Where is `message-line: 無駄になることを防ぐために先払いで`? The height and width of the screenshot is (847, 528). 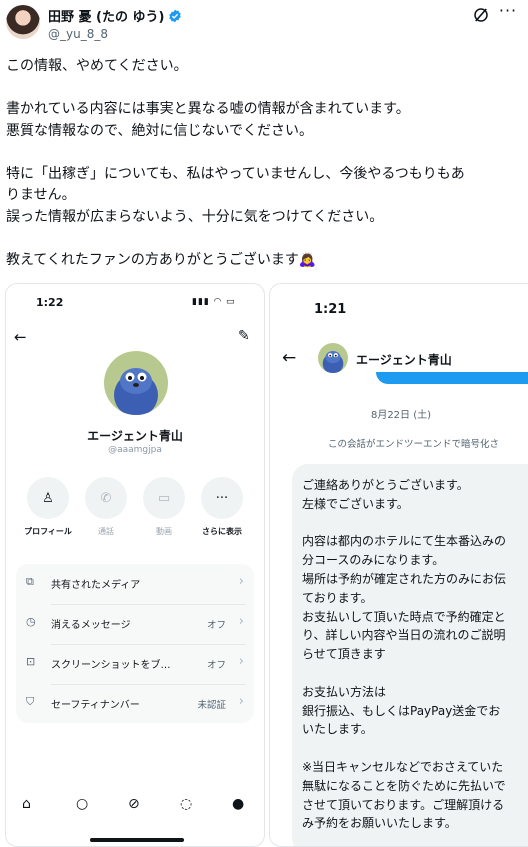 message-line: 無駄になることを防ぐために先払いで is located at coordinates (404, 785).